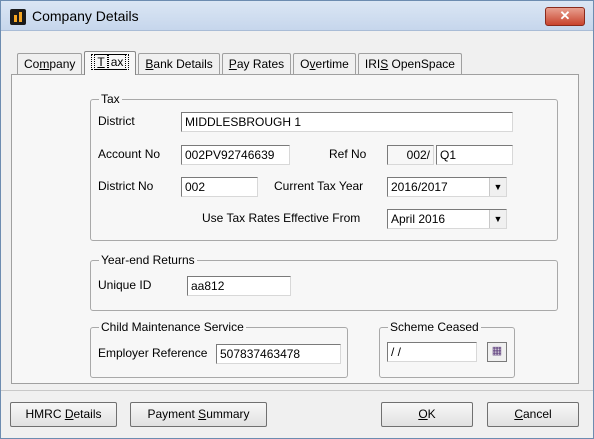  I want to click on scheme-ceased-group: Scheme Ceased / / ▦, so click(447, 349).